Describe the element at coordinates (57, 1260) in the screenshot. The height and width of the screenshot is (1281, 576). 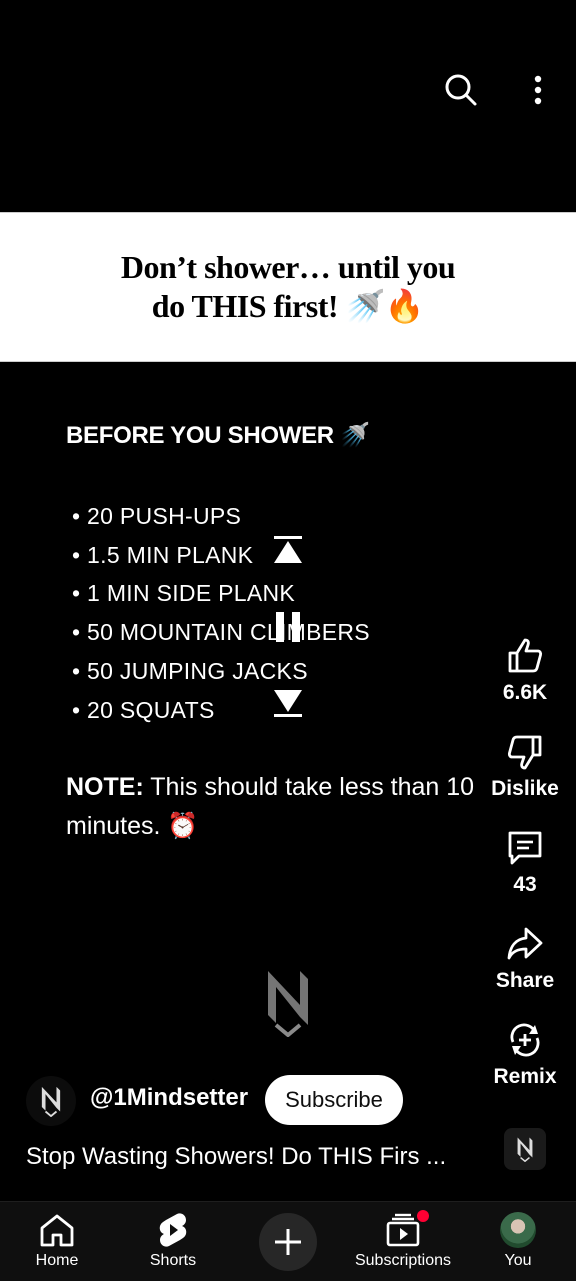
I see `nav-home-label: Home` at that location.